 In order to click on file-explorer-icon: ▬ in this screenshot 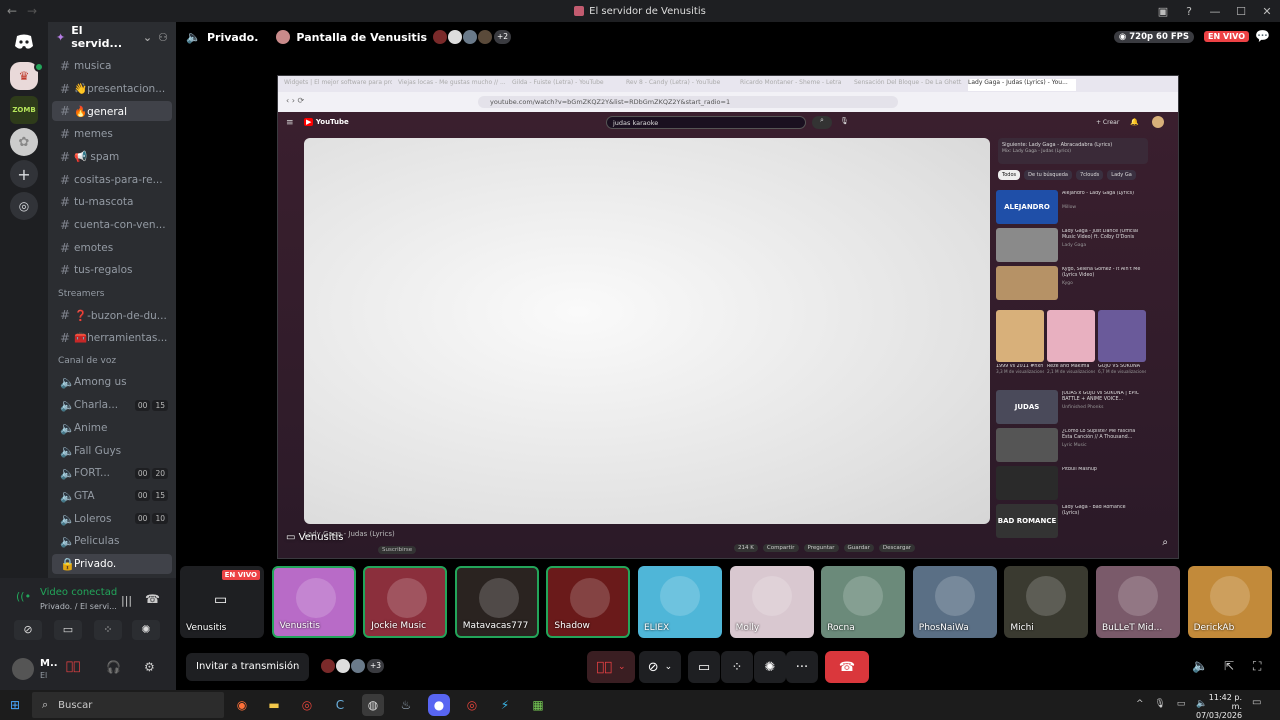, I will do `click(274, 705)`.